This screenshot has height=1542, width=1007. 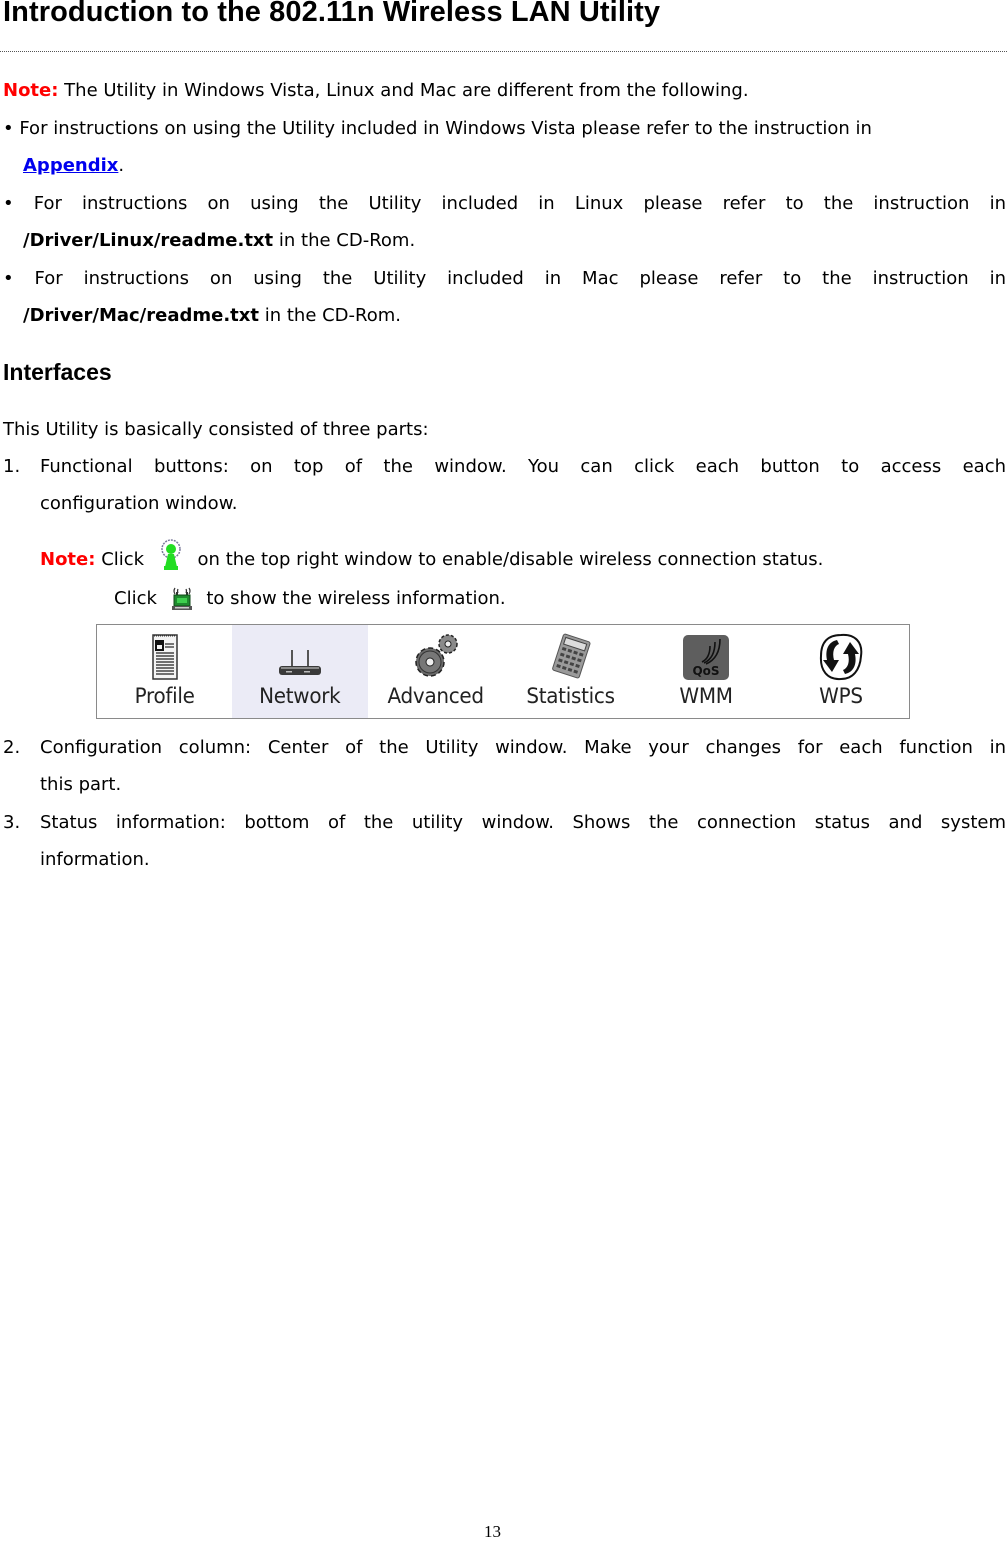 I want to click on sub-note-label: Note:, so click(x=68, y=559).